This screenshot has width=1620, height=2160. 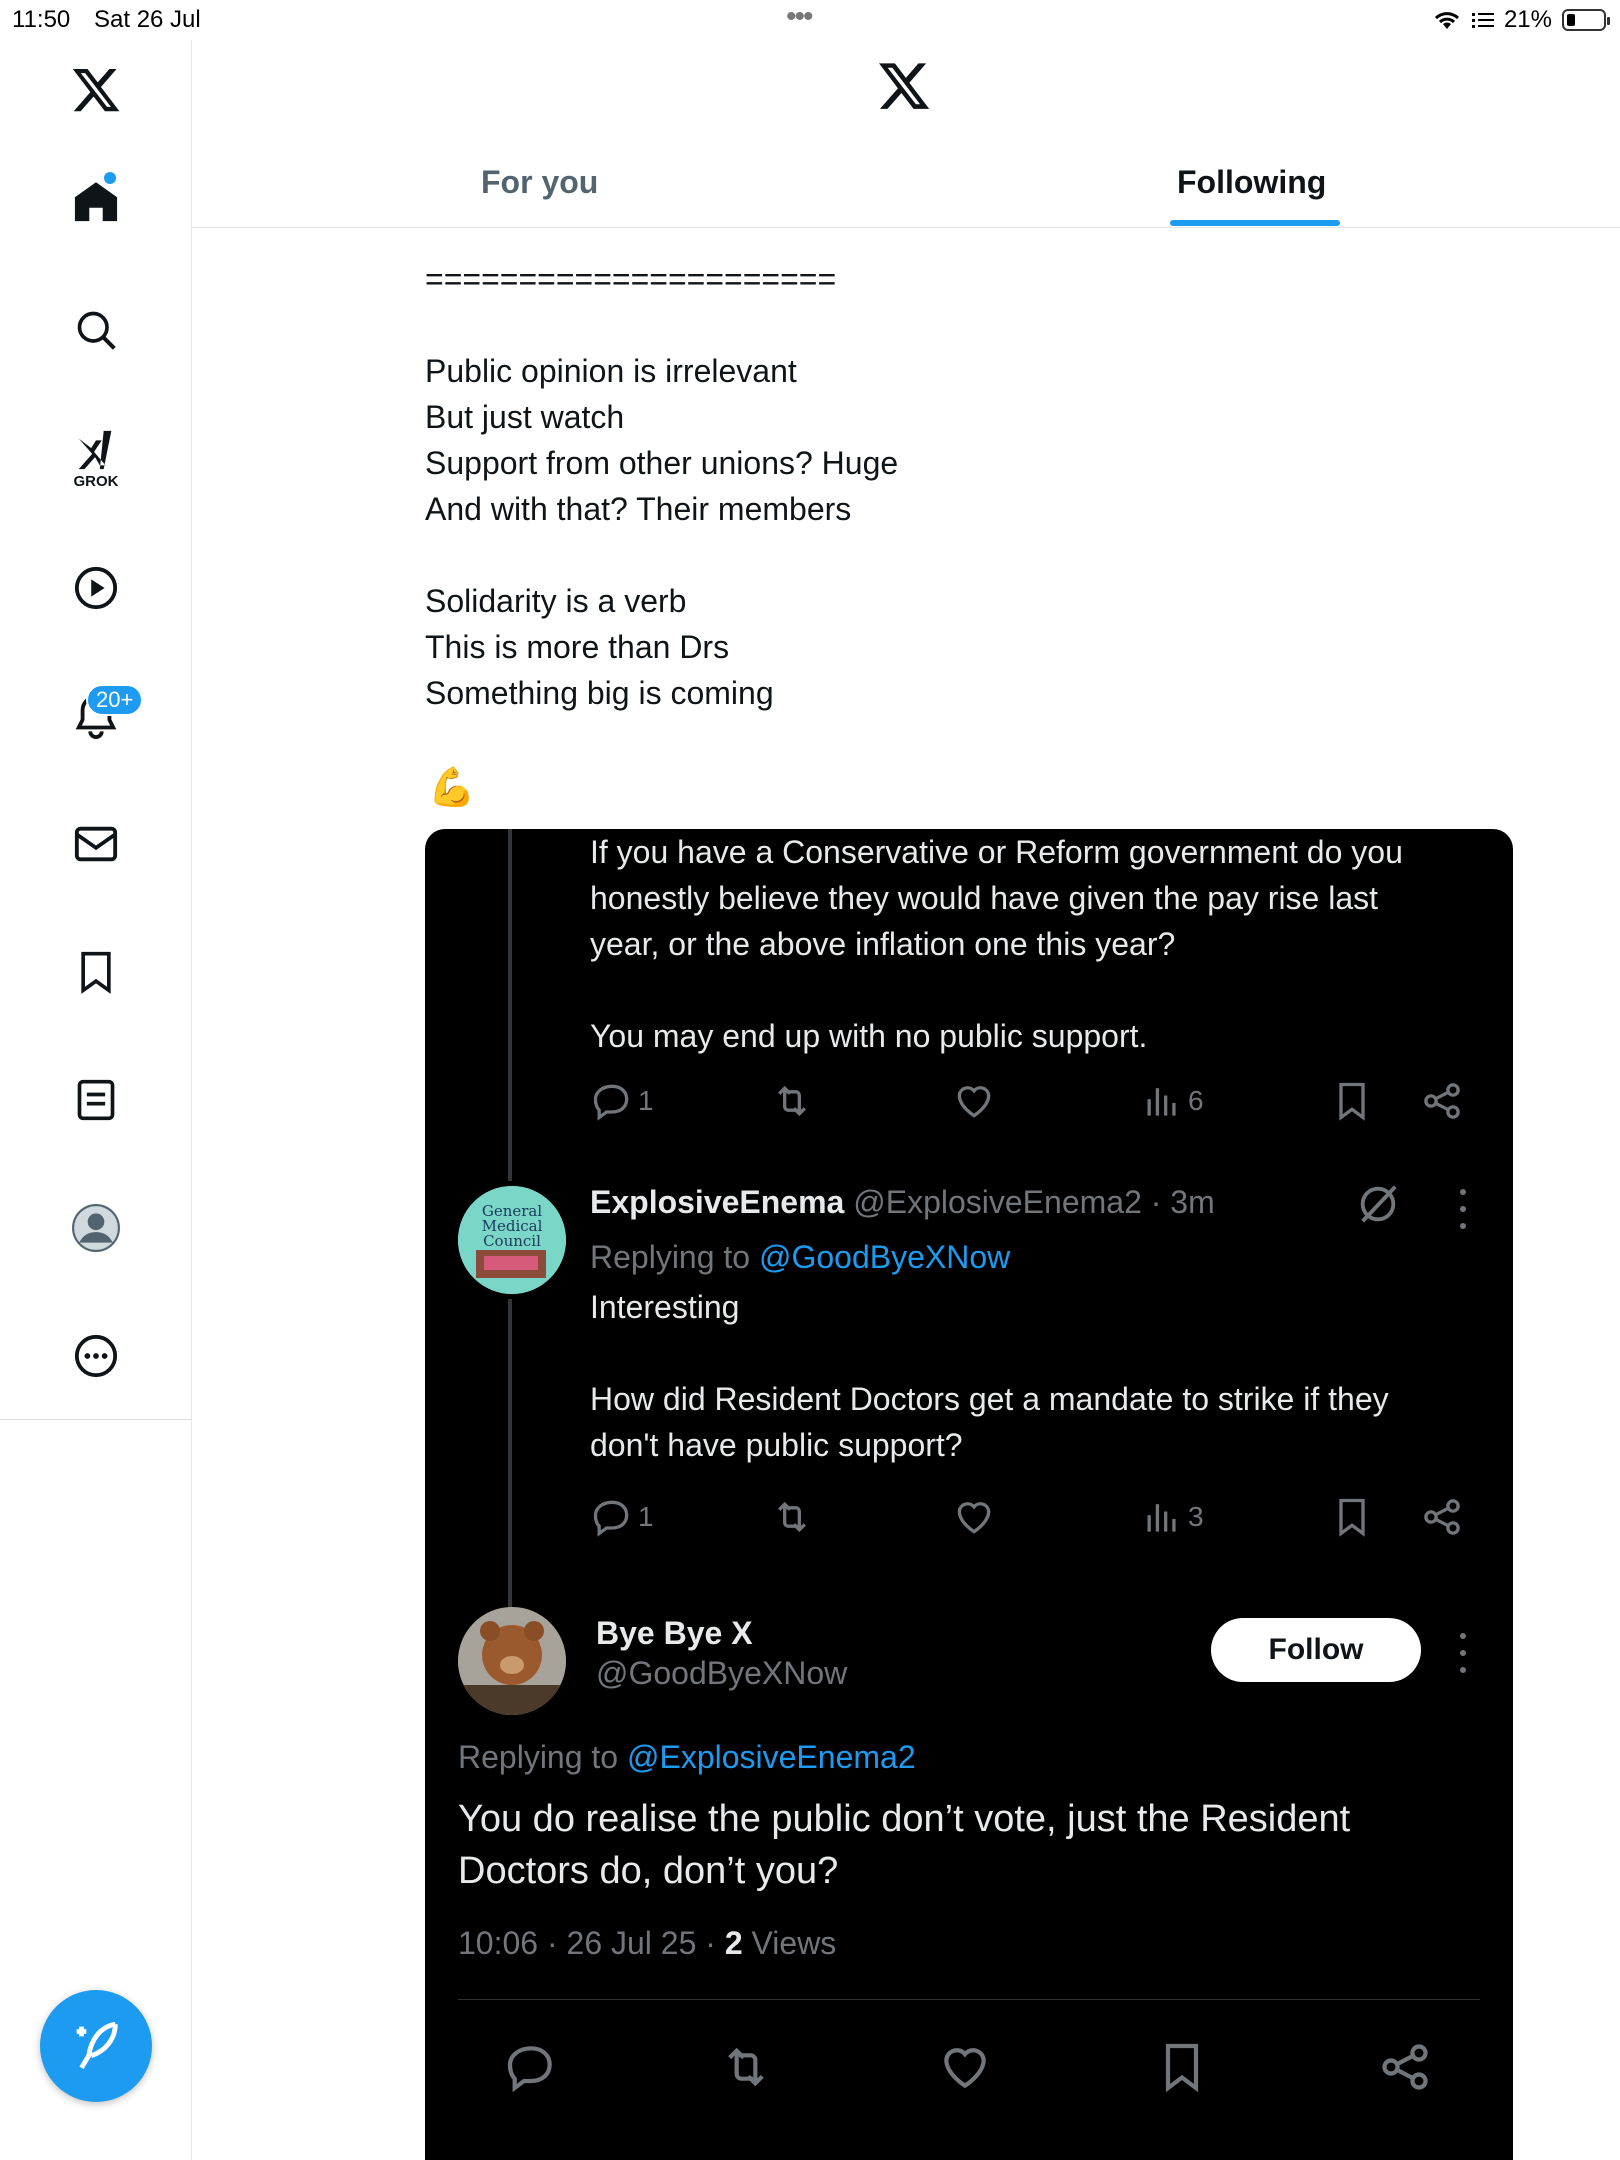 I want to click on bookmark-button, so click(x=1182, y=2067).